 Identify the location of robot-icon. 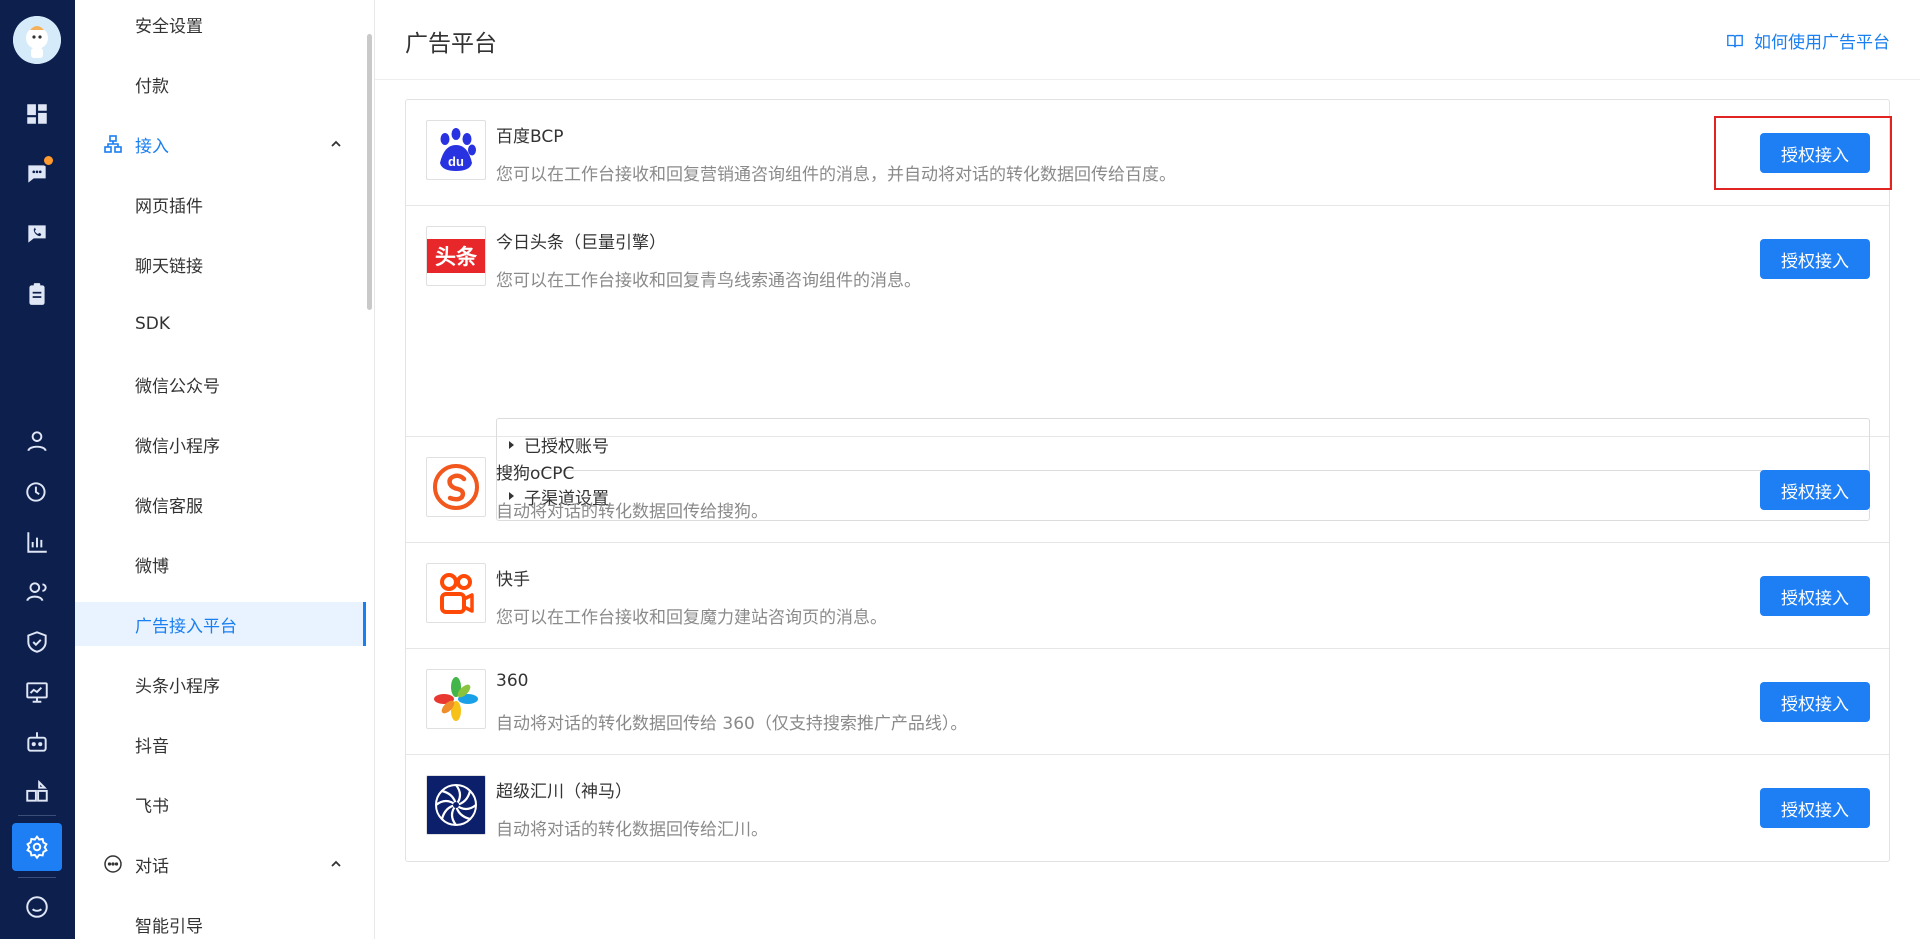
(37, 742).